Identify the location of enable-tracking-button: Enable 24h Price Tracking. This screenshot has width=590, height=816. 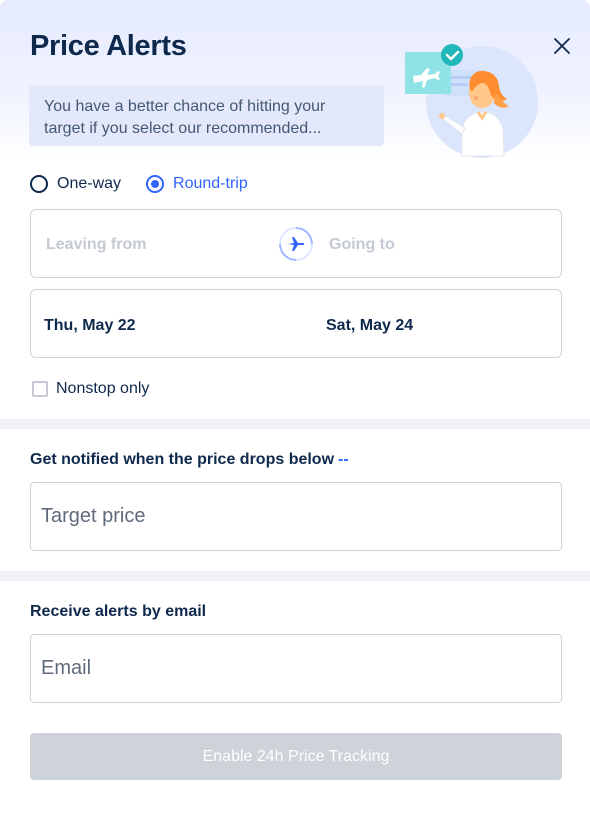
(296, 756).